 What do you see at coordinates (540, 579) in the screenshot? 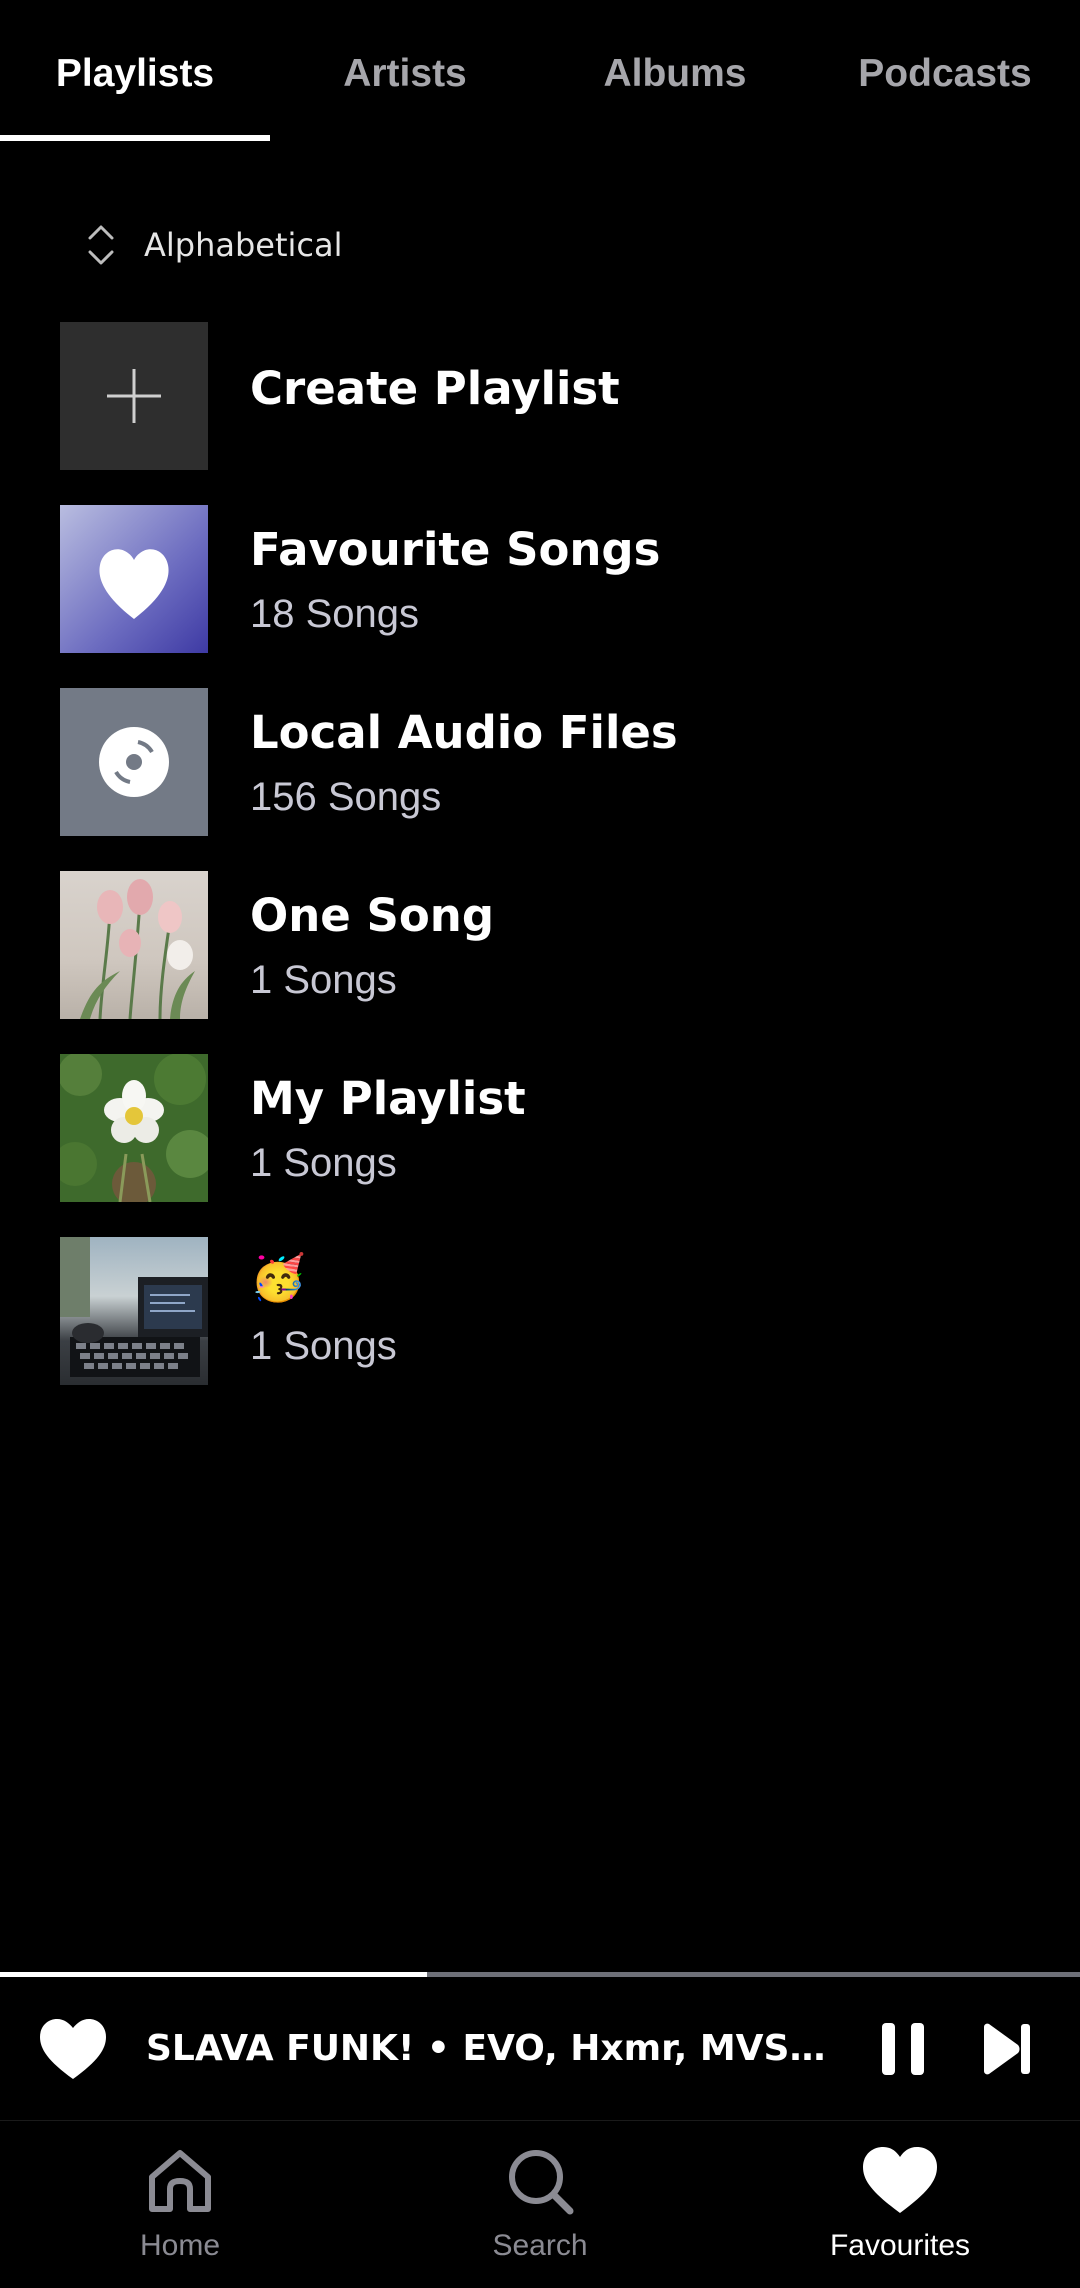
I see `playlist-row-favourite-songs: Favourite Songs 18 Songs` at bounding box center [540, 579].